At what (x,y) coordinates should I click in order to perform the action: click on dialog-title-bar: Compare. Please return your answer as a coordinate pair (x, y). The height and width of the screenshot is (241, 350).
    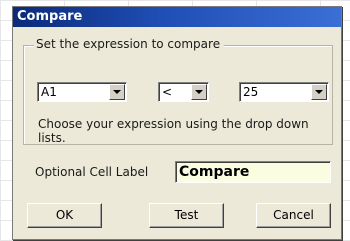
    Looking at the image, I should click on (177, 17).